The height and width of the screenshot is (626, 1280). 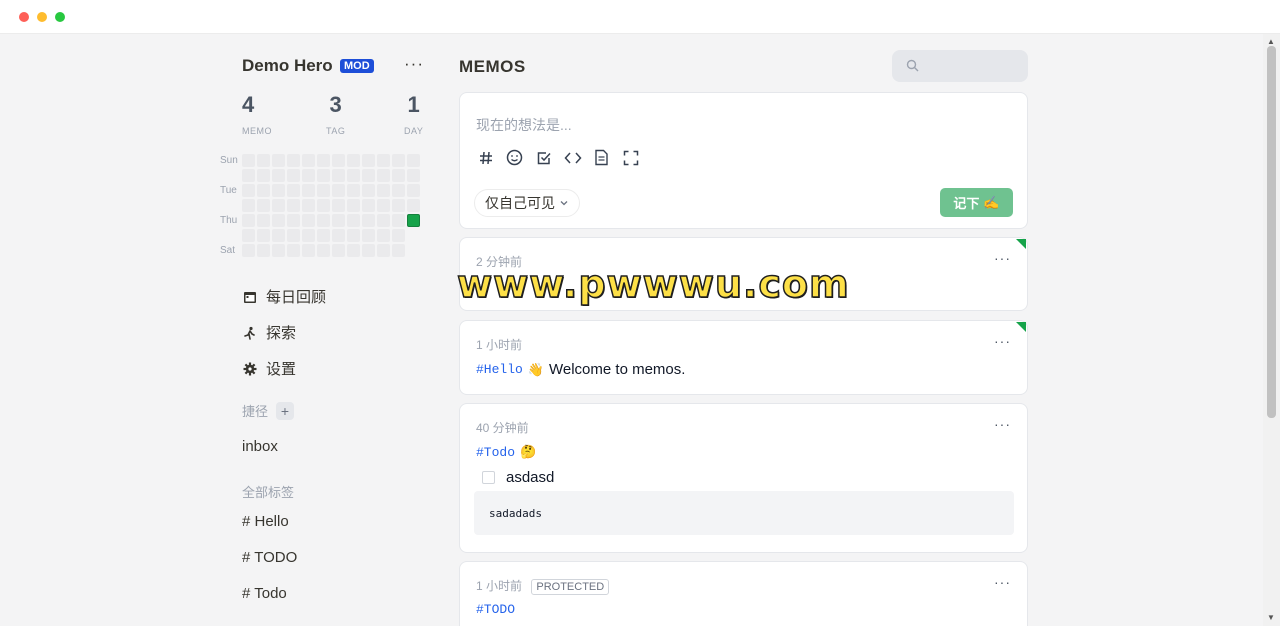 What do you see at coordinates (331, 205) in the screenshot?
I see `activity-heatmap` at bounding box center [331, 205].